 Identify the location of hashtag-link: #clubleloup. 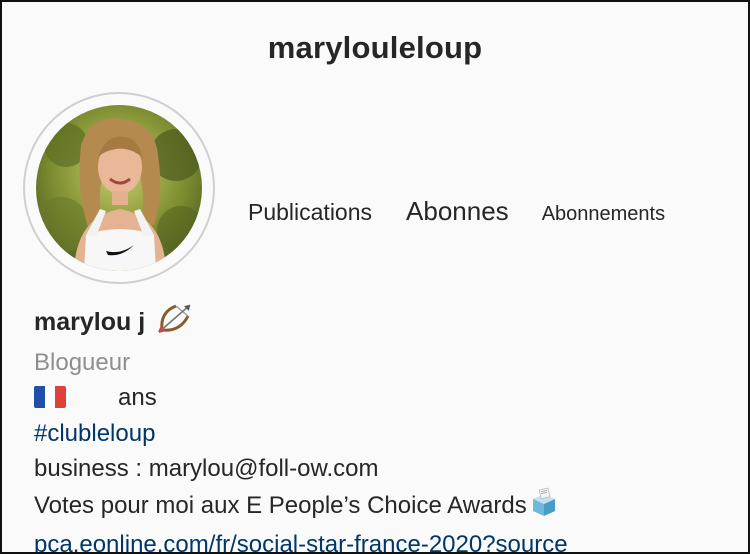
(386, 434).